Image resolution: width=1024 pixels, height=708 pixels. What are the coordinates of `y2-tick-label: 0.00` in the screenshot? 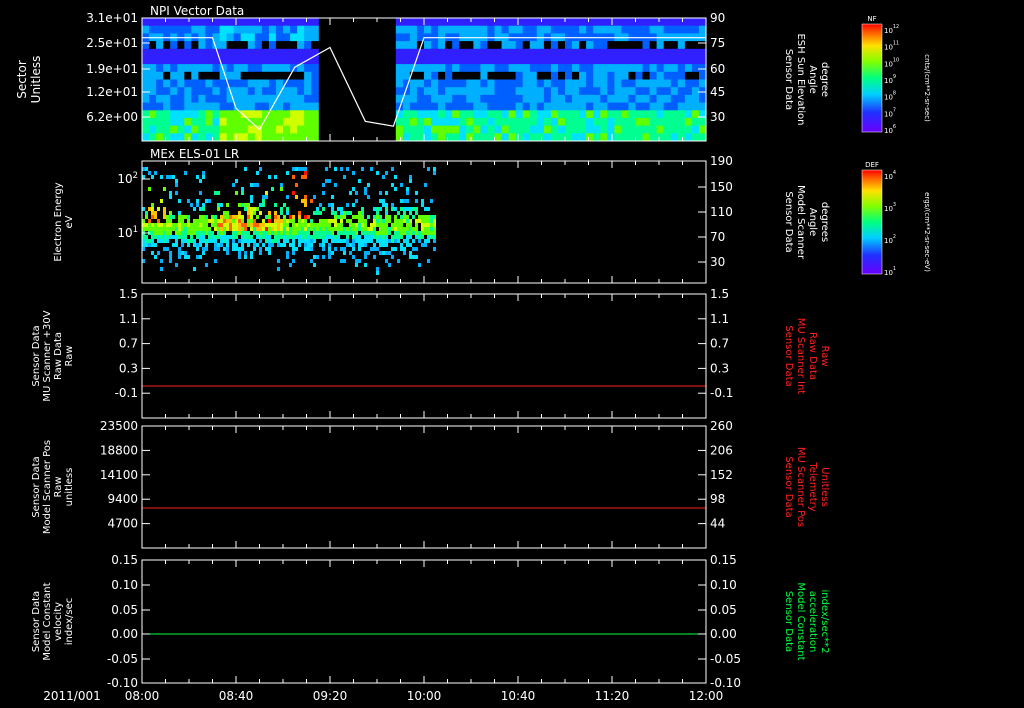 It's located at (723, 634).